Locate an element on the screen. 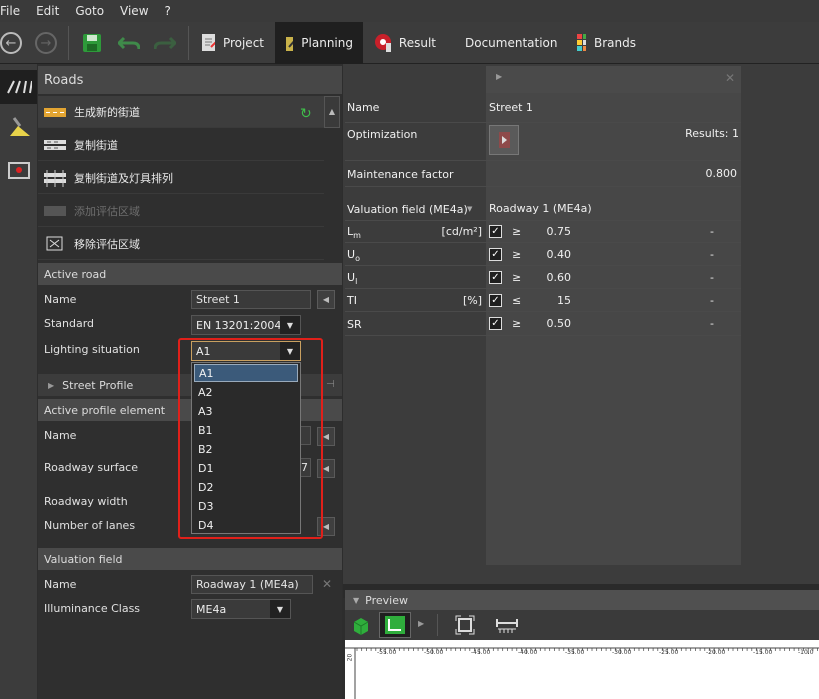 This screenshot has width=819, height=699. valuation-name-label: Name is located at coordinates (60, 584).